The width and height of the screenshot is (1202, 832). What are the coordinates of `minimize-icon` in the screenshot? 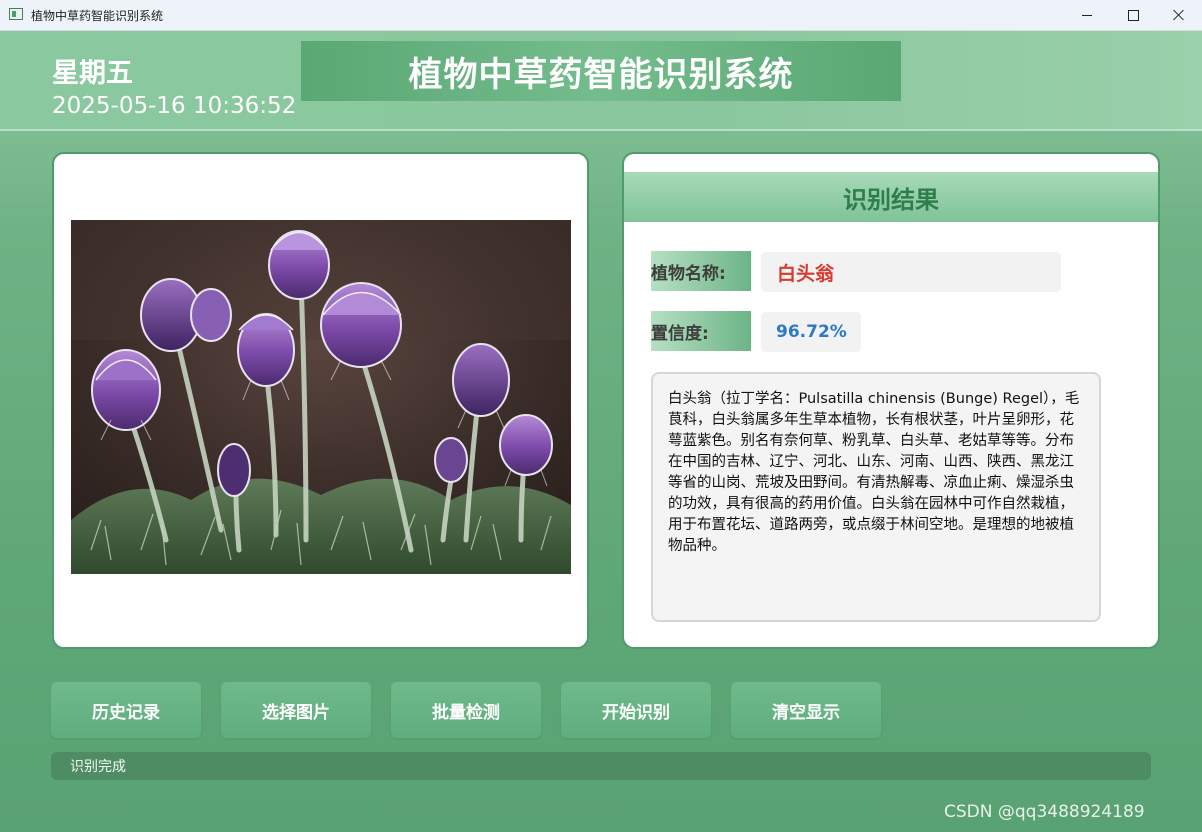 It's located at (1087, 15).